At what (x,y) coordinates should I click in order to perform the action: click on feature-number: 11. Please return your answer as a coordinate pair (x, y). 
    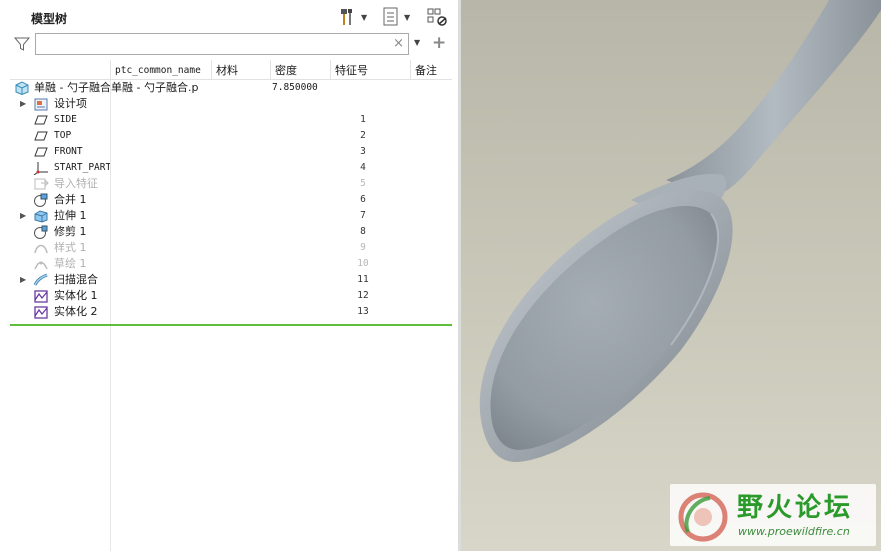
    Looking at the image, I should click on (363, 279).